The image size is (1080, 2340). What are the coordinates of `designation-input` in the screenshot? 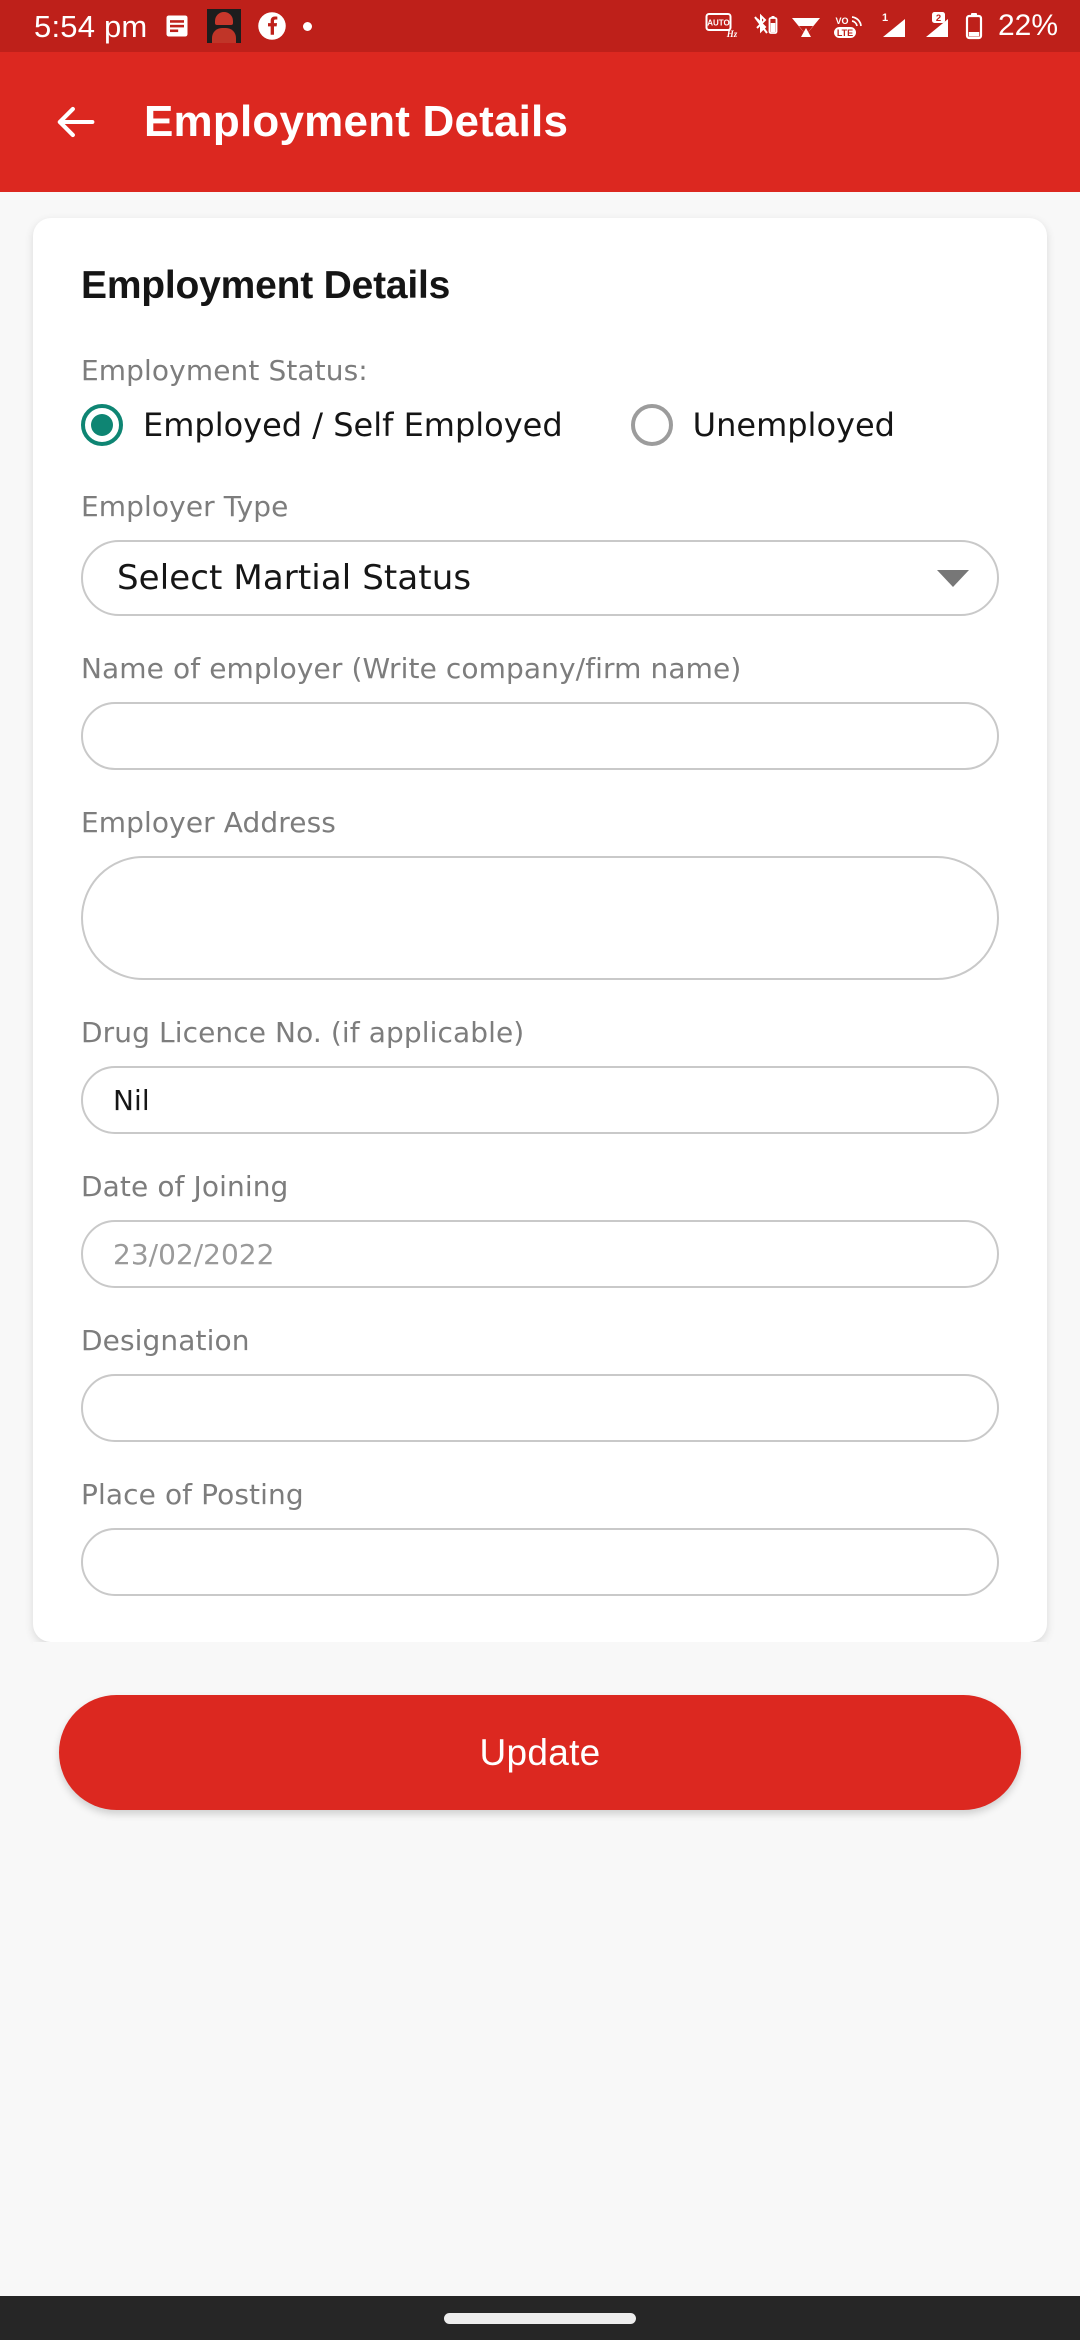 It's located at (540, 1408).